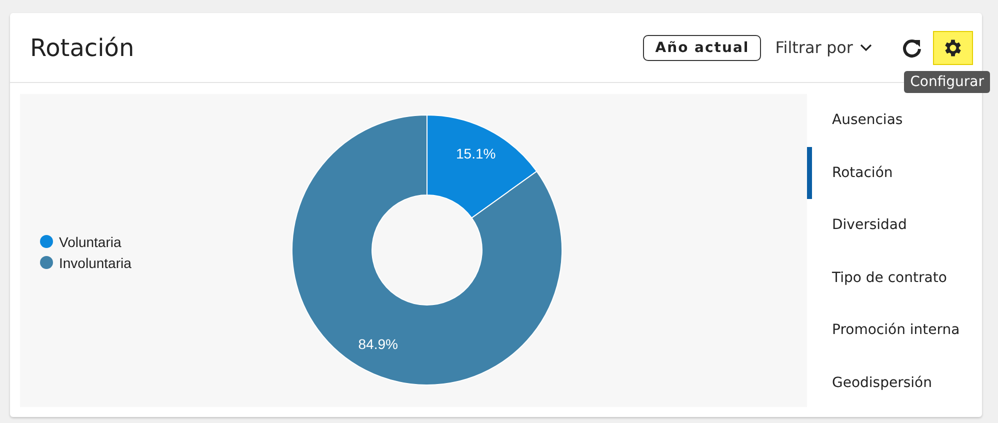 Image resolution: width=998 pixels, height=423 pixels. Describe the element at coordinates (947, 81) in the screenshot. I see `tooltip: Configurar` at that location.